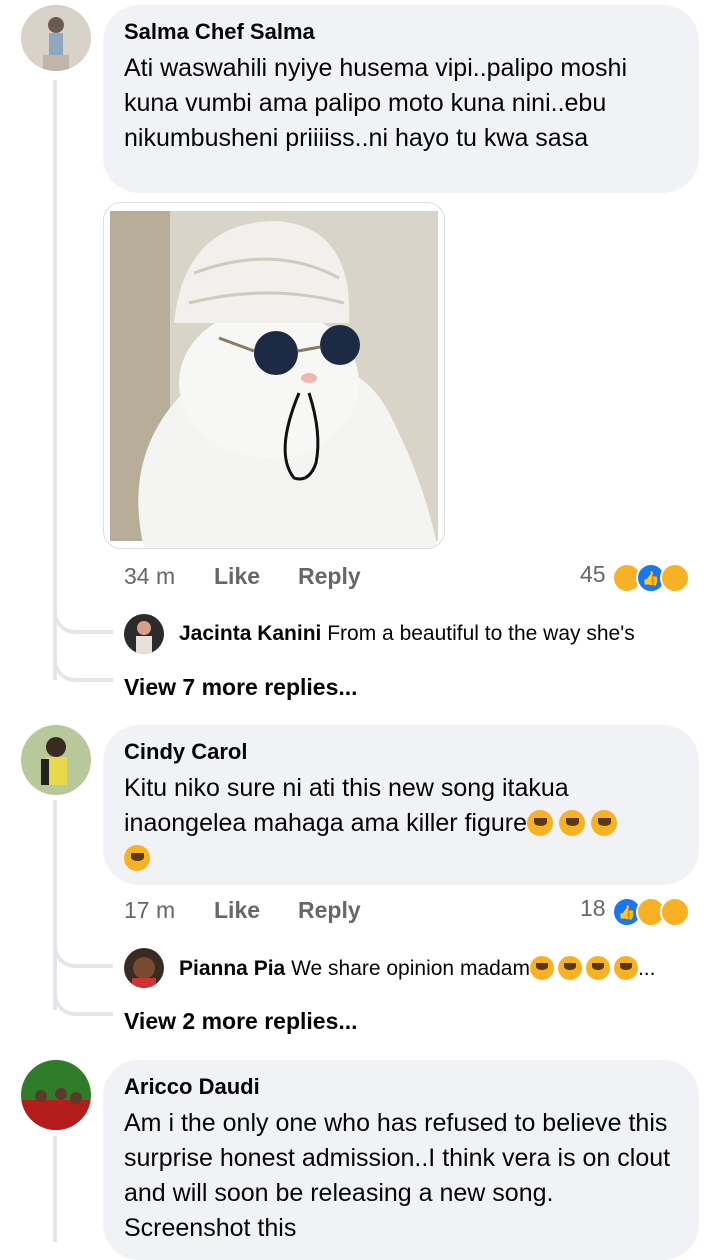 This screenshot has height=1260, width=720. Describe the element at coordinates (232, 968) in the screenshot. I see `reply-author: Pianna Pia` at that location.